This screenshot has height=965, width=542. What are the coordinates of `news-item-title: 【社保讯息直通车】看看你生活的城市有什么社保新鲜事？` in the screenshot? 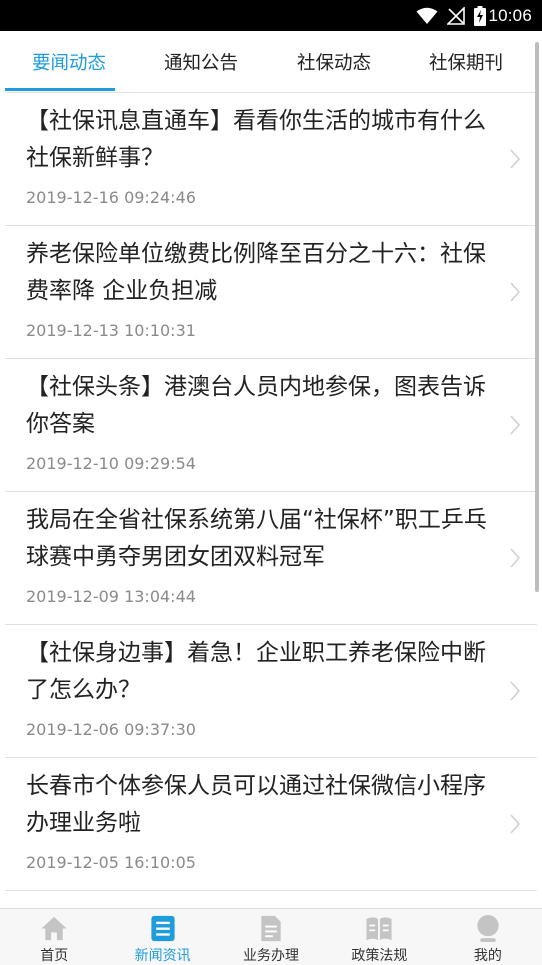 It's located at (256, 139).